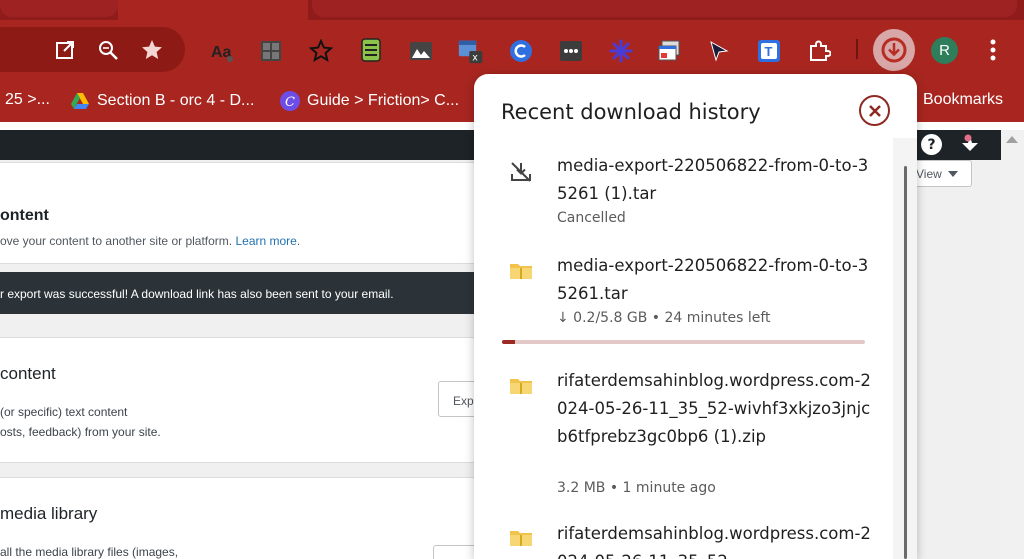 The width and height of the screenshot is (1024, 559). I want to click on all-bookmarks-item: Bookmarks, so click(963, 100).